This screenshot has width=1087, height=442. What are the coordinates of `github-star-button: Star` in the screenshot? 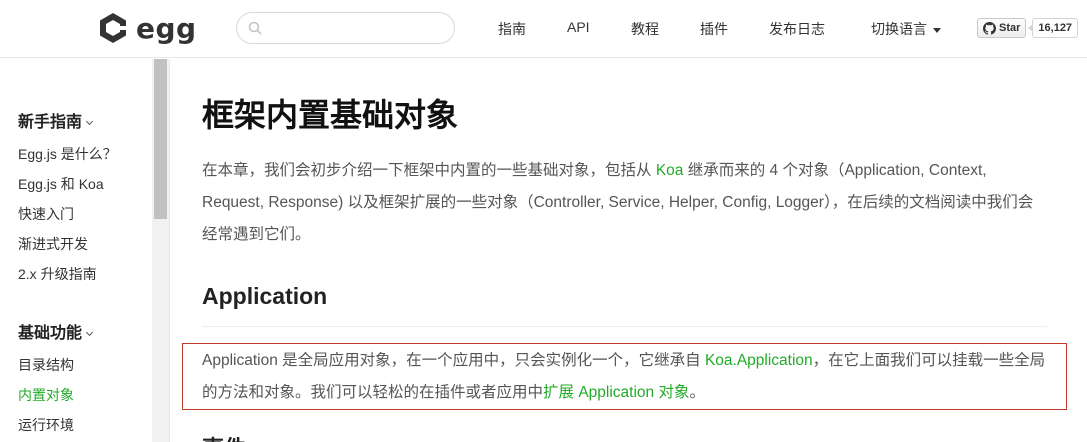 It's located at (1002, 28).